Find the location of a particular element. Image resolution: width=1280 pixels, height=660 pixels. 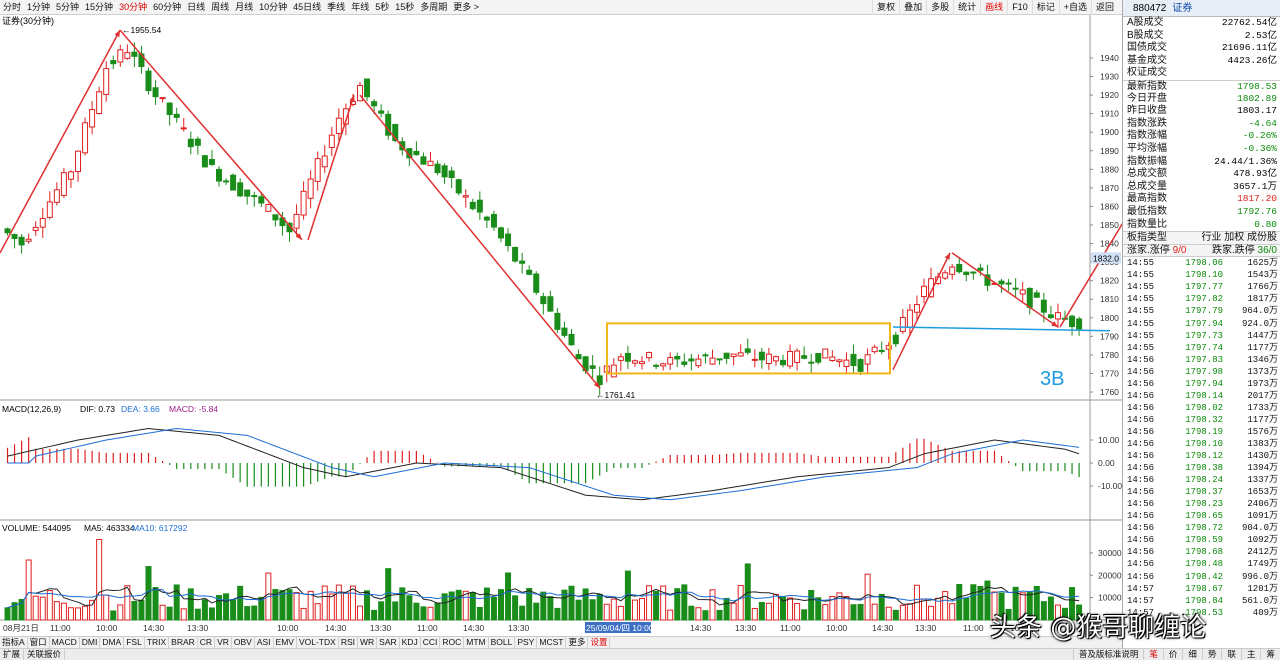

toolbar-button: 复权 is located at coordinates (885, 7).